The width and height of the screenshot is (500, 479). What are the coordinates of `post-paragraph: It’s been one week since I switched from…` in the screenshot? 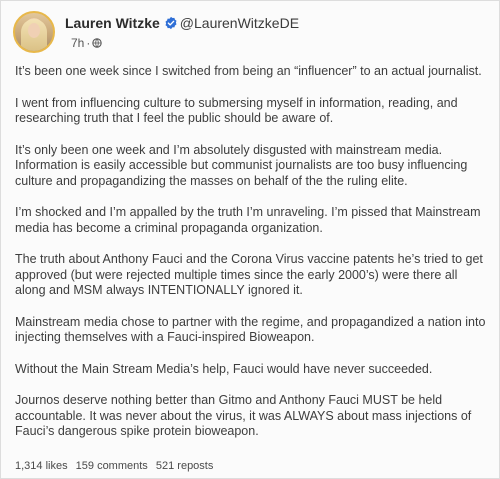 It's located at (248, 71).